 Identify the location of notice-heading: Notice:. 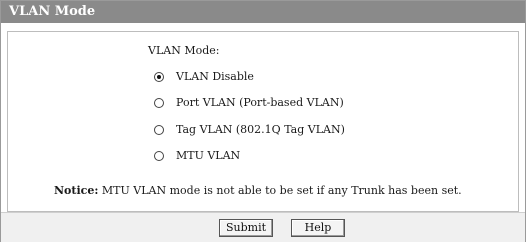
(76, 190).